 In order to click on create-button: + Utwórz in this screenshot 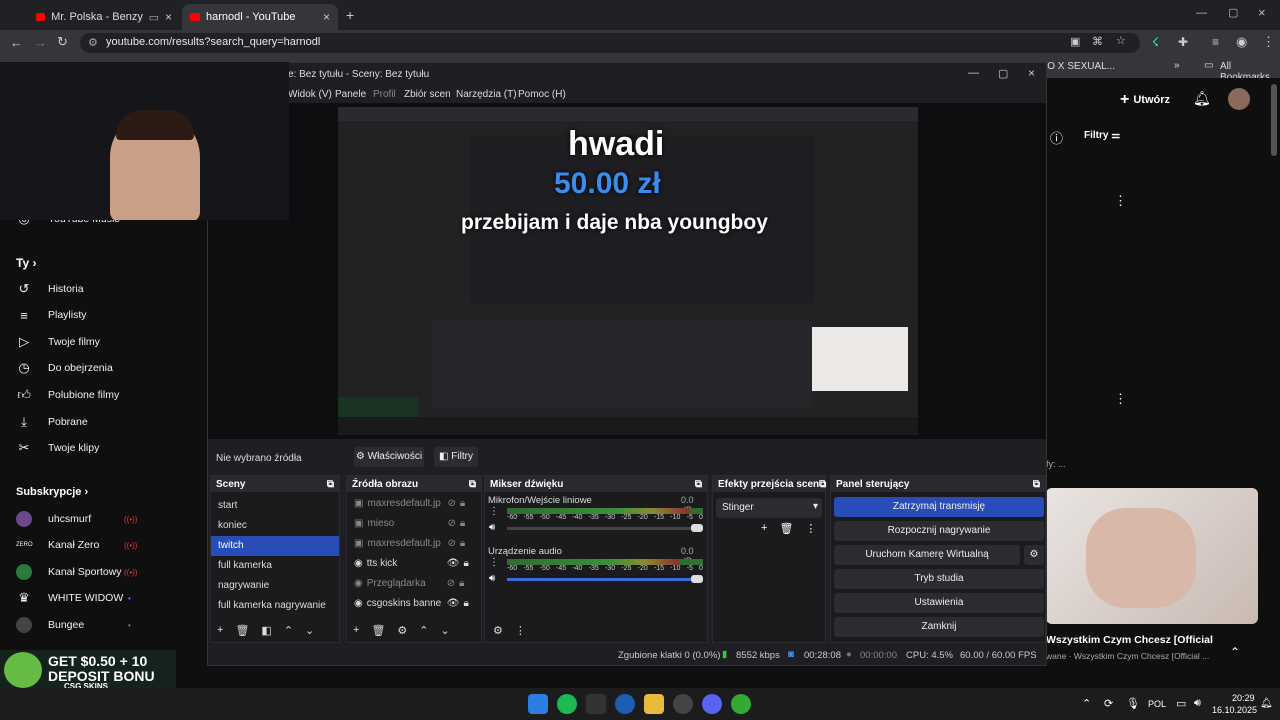, I will do `click(1145, 100)`.